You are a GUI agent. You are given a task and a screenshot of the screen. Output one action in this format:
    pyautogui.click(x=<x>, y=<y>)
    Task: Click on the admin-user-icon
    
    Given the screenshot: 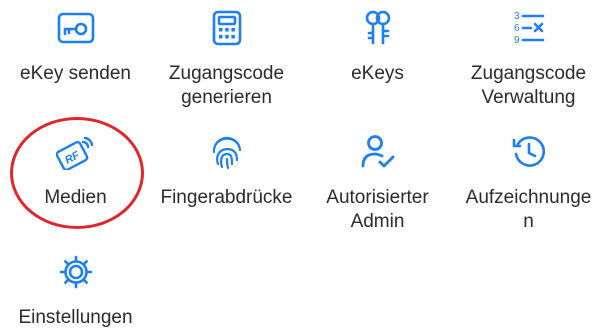 What is the action you would take?
    pyautogui.click(x=378, y=152)
    